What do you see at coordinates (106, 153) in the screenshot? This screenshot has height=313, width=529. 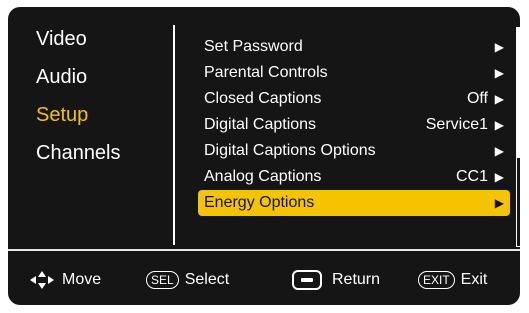 I see `menu-item-channels: Channels` at bounding box center [106, 153].